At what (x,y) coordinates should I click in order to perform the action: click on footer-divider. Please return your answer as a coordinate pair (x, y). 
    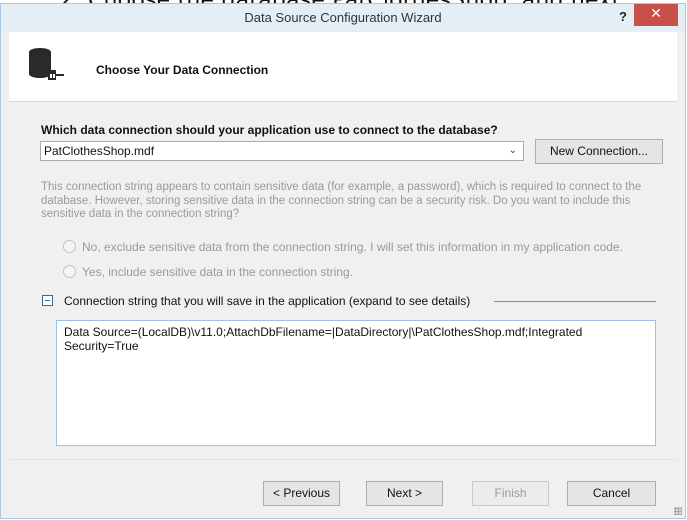
    Looking at the image, I should click on (343, 459).